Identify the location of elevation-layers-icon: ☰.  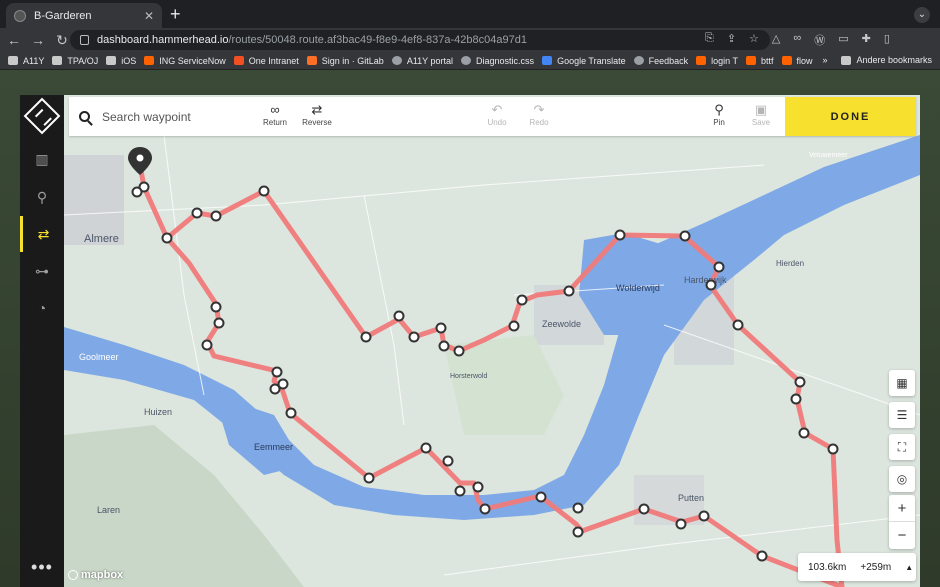
(902, 415).